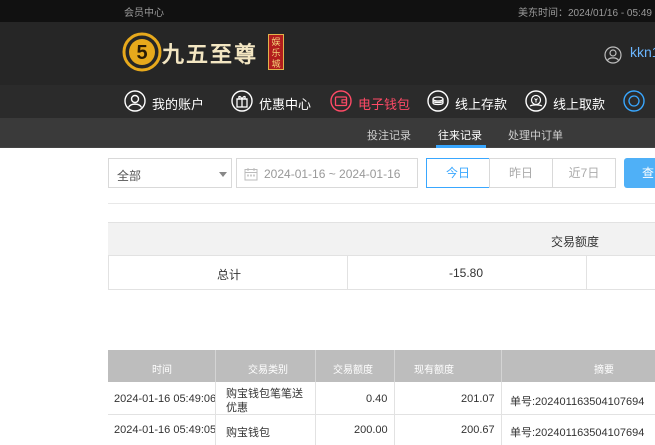 This screenshot has width=655, height=445. Describe the element at coordinates (575, 242) in the screenshot. I see `summary-header-label: 交易额度` at that location.